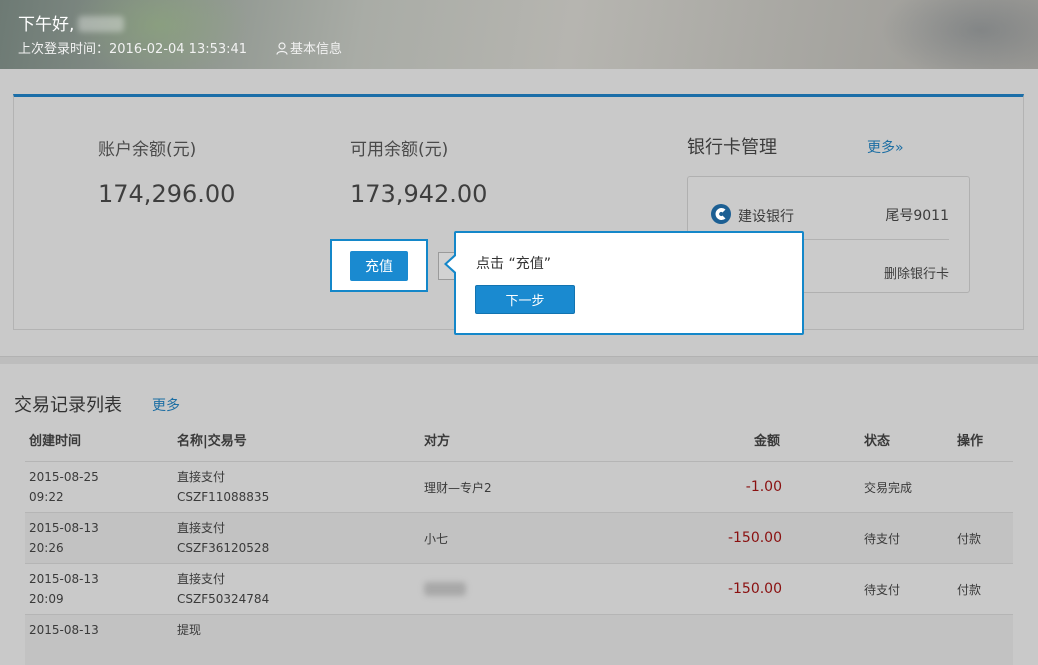 This screenshot has width=1038, height=665. I want to click on row-amount: -1.00, so click(763, 487).